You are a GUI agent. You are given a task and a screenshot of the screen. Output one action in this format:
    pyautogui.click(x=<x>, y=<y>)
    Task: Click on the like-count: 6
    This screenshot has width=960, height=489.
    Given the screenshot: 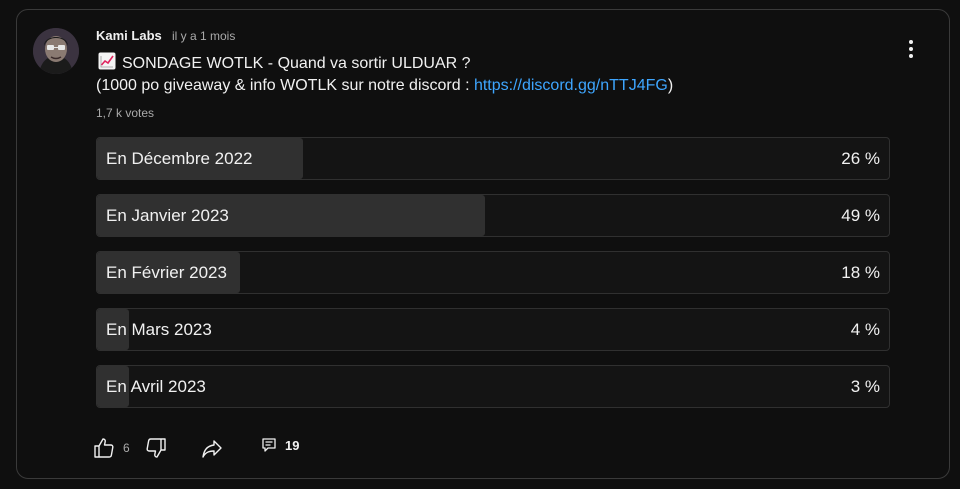 What is the action you would take?
    pyautogui.click(x=126, y=448)
    